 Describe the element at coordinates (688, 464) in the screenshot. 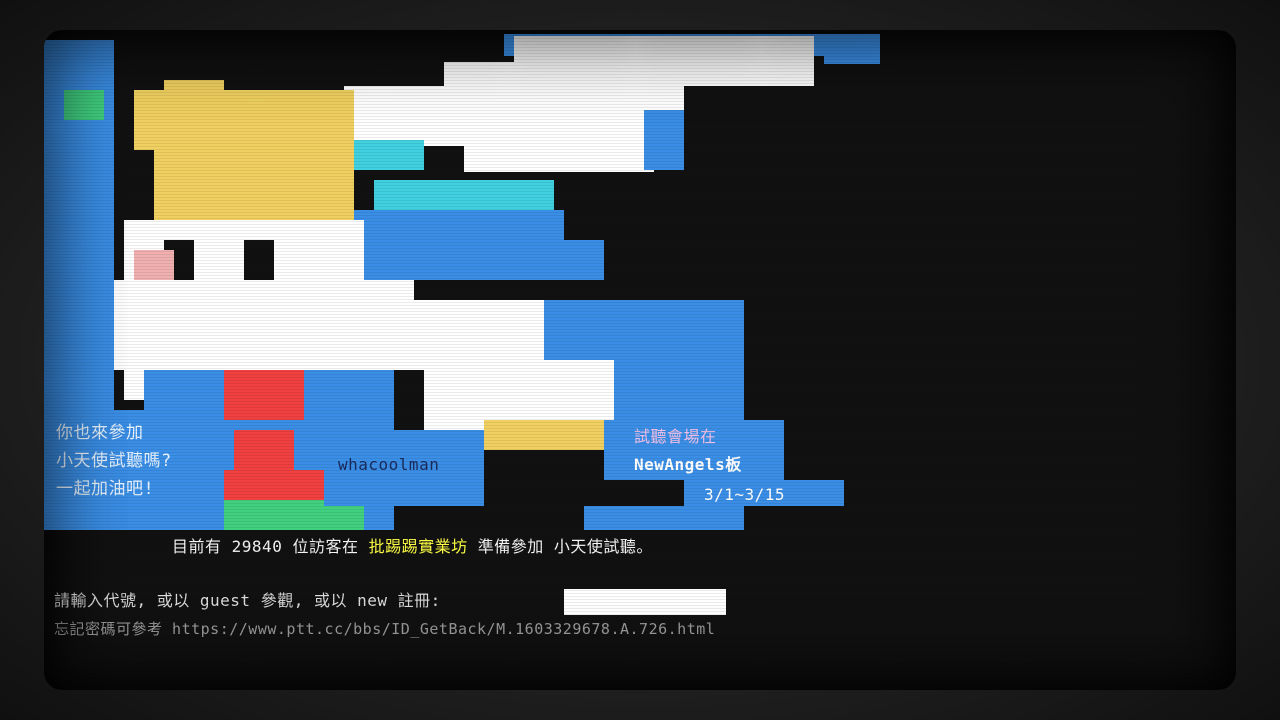

I see `board-promo-name: NewAngels板` at that location.